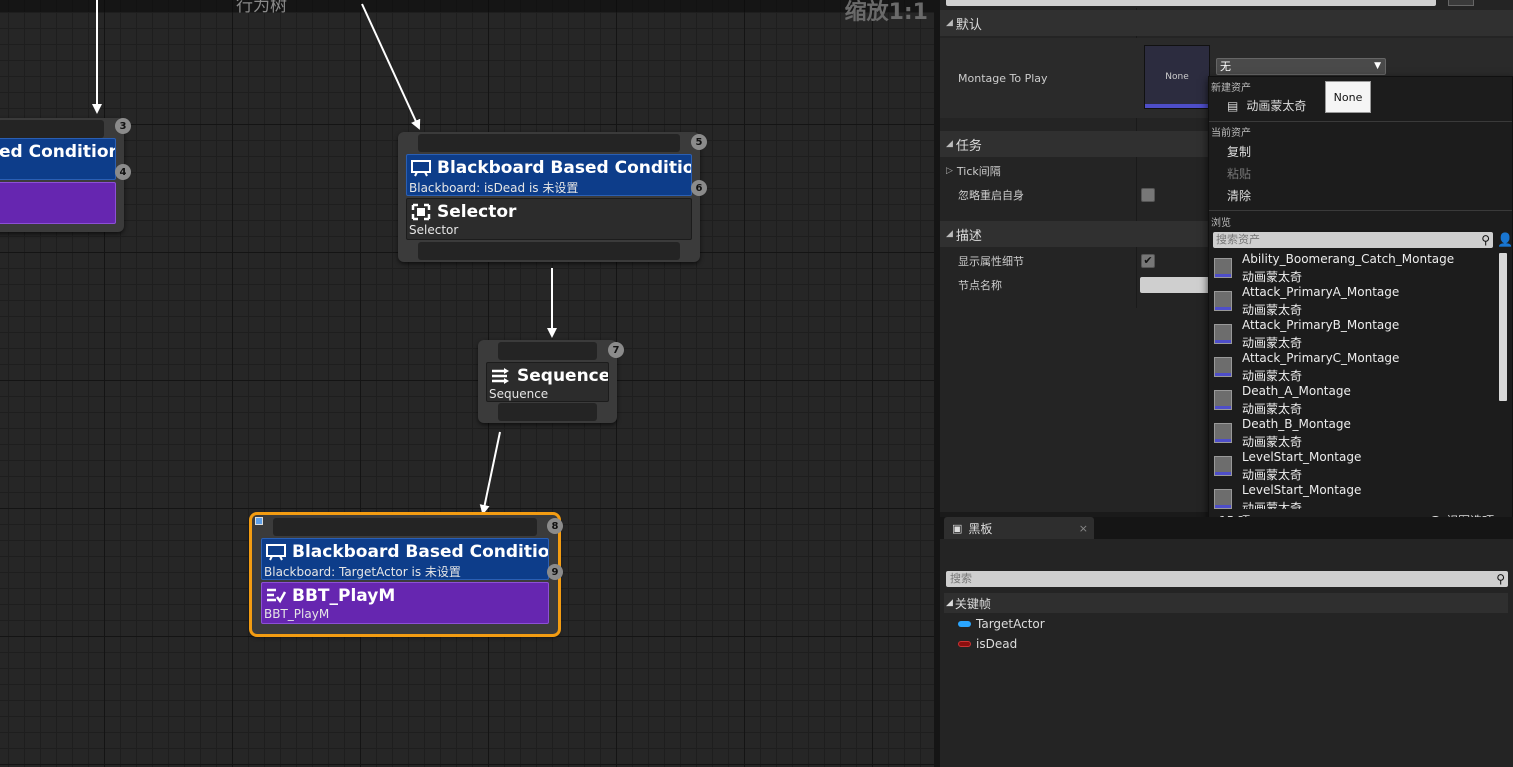 The image size is (1513, 767). What do you see at coordinates (991, 195) in the screenshot?
I see `property-label: 忽略重启自身` at bounding box center [991, 195].